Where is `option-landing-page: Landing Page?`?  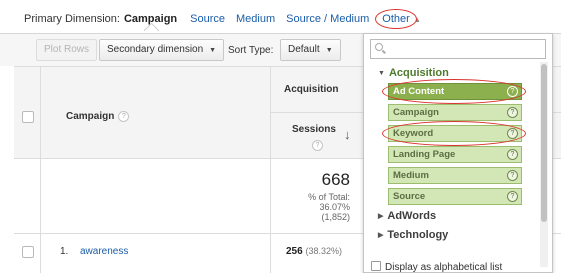
option-landing-page: Landing Page? is located at coordinates (455, 154).